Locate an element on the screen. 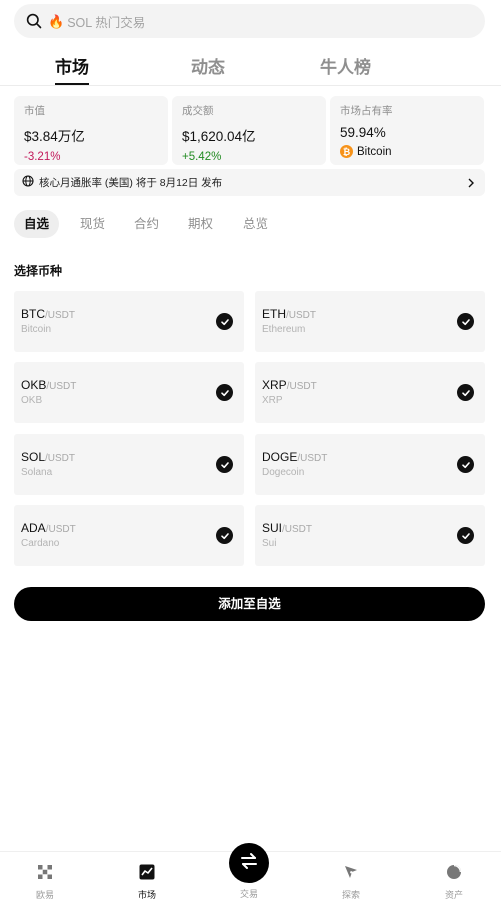 This screenshot has width=501, height=901. coin-name: XRP is located at coordinates (272, 400).